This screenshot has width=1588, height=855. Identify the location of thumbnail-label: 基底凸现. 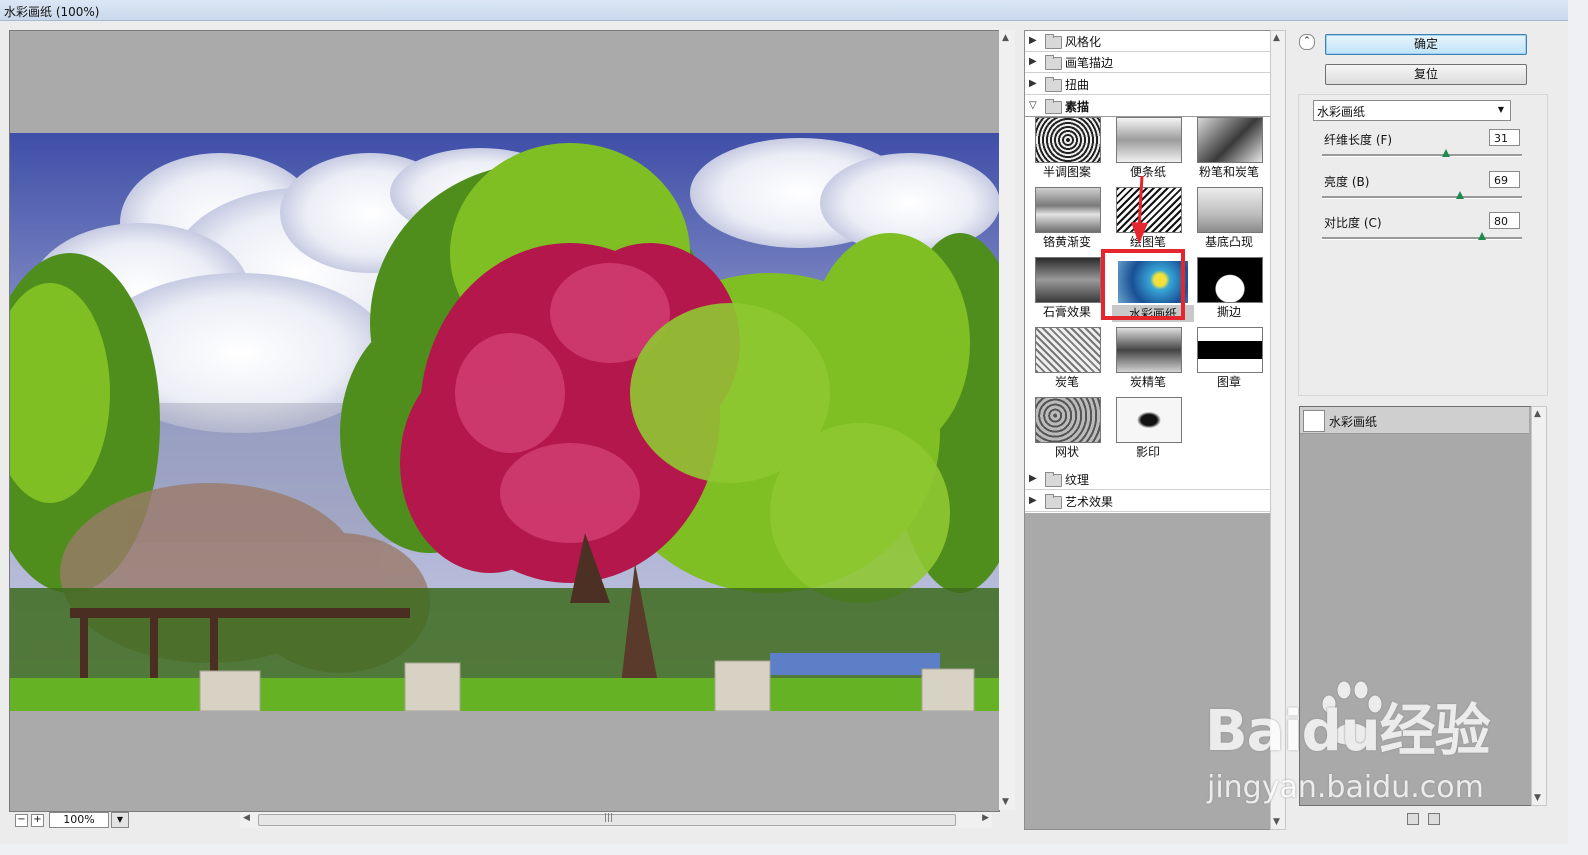
(1228, 242).